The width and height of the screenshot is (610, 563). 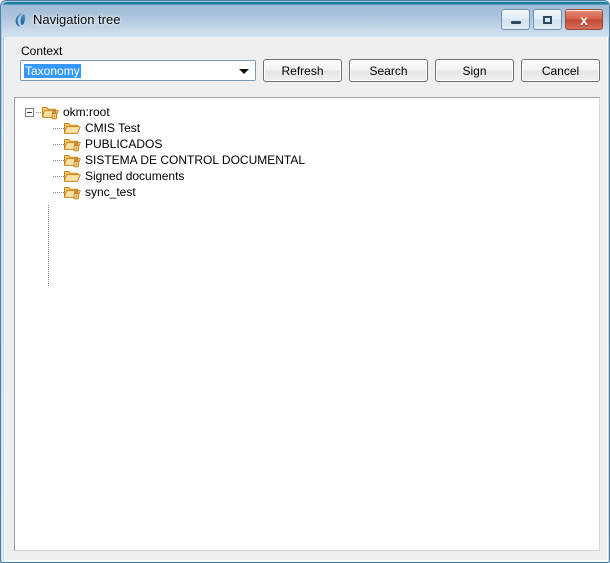 I want to click on close-button: x, so click(x=584, y=19).